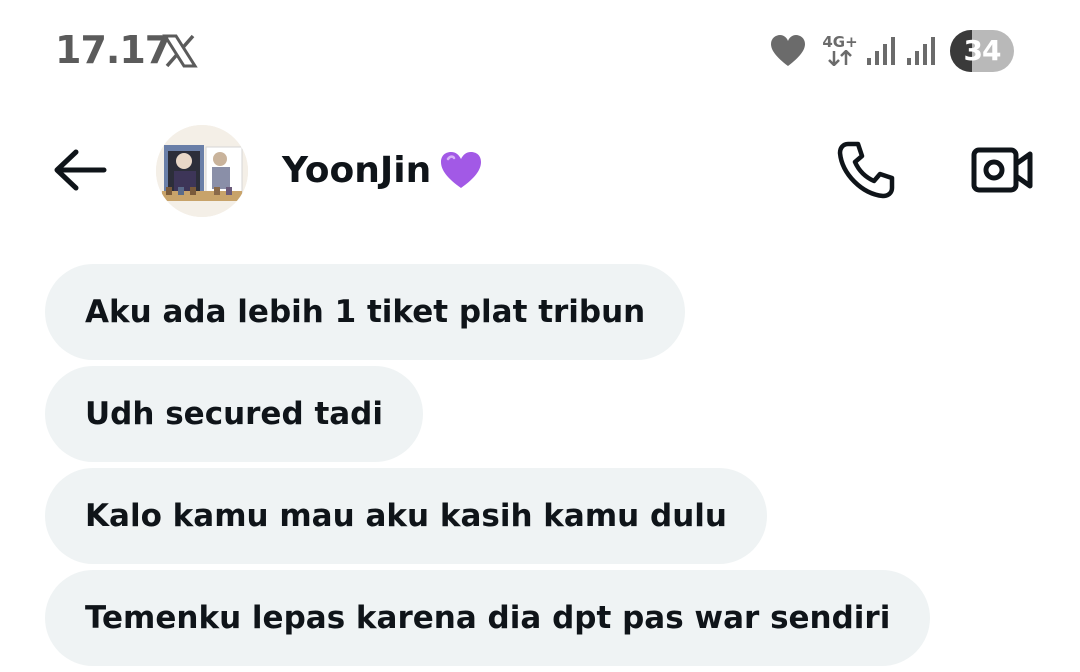  What do you see at coordinates (540, 170) in the screenshot?
I see `conversation-header: YoonJin` at bounding box center [540, 170].